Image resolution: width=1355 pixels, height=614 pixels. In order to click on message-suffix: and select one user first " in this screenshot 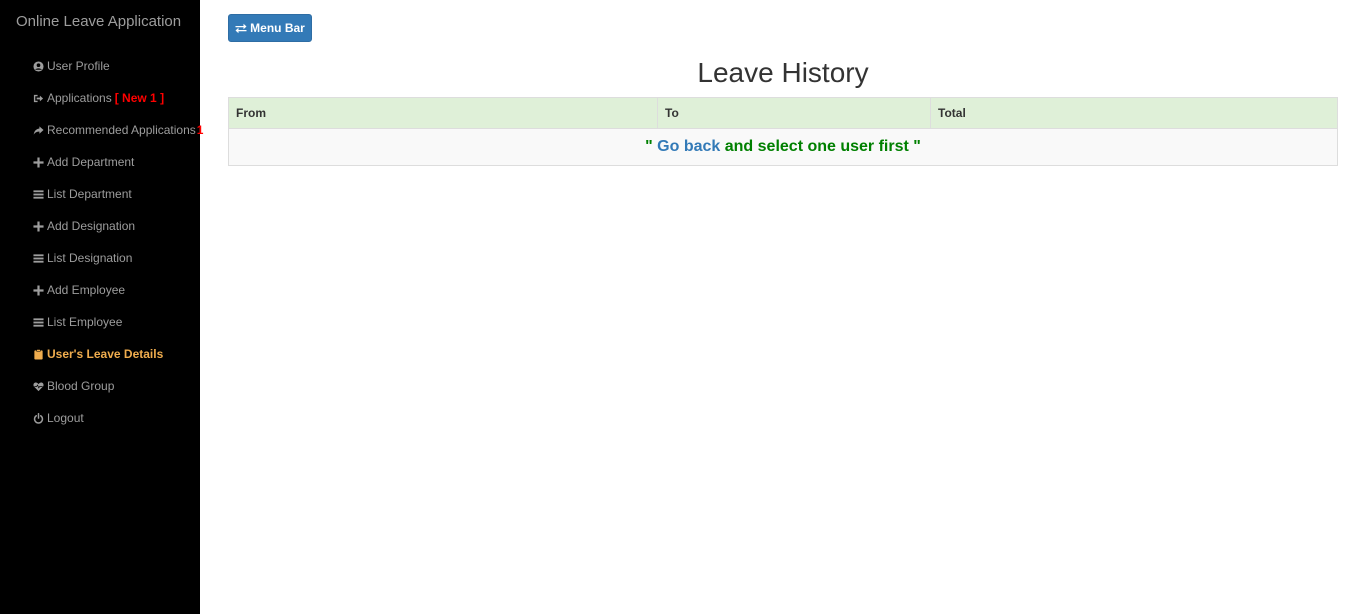, I will do `click(820, 146)`.